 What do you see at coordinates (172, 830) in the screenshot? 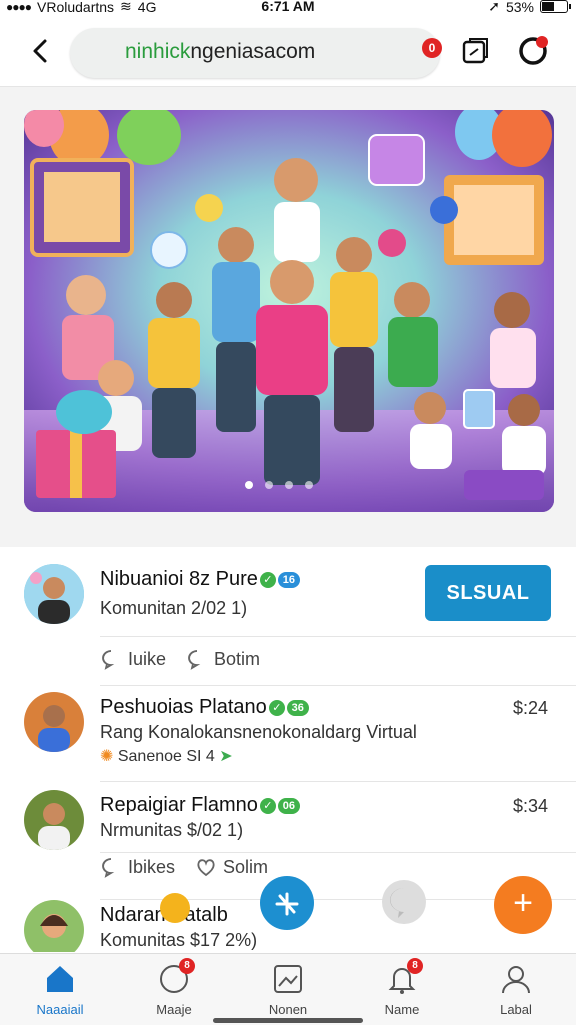
I see `post-subtitle: Nrmunitas $/02 1)` at bounding box center [172, 830].